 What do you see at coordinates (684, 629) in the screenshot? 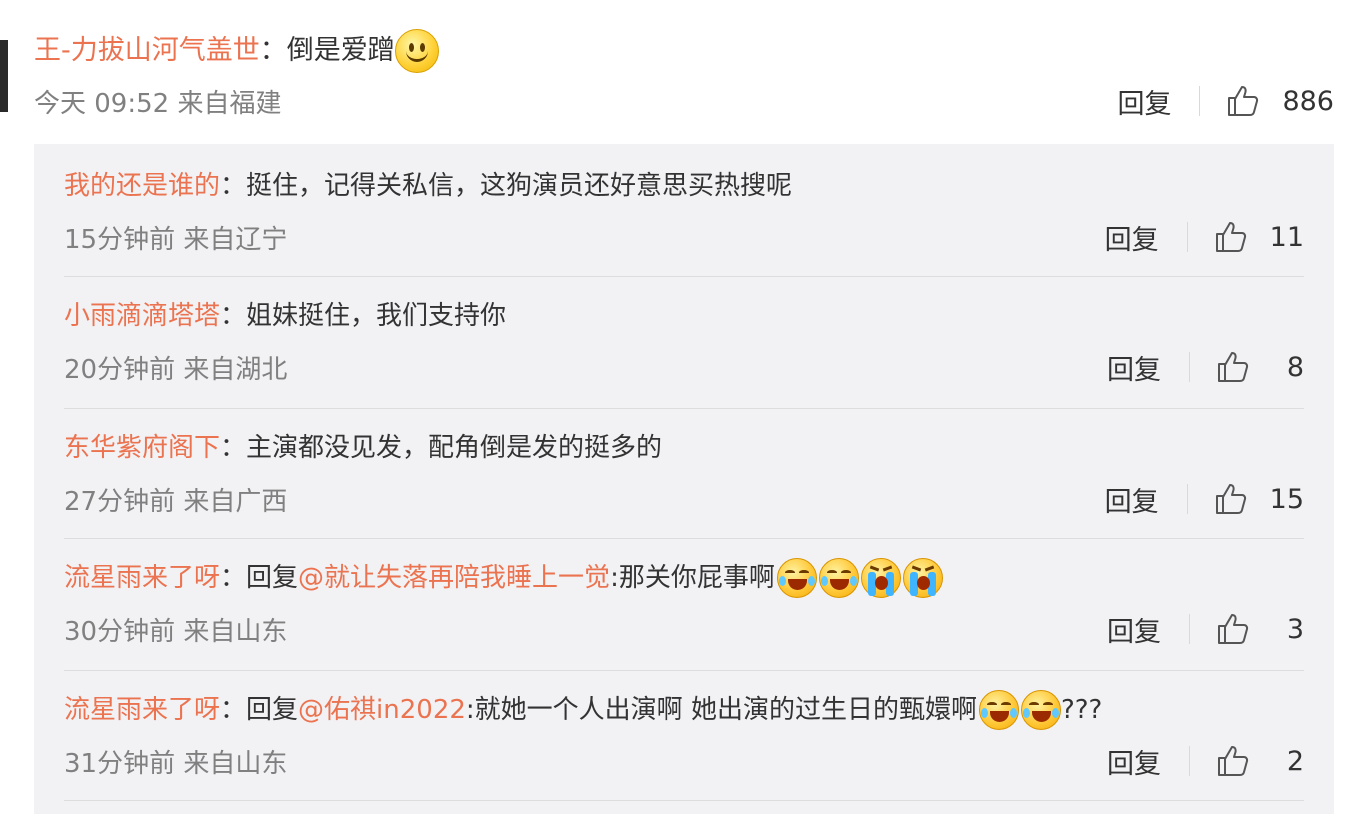
I see `reply-meta: 30分钟前 来自山东 回复 3` at bounding box center [684, 629].